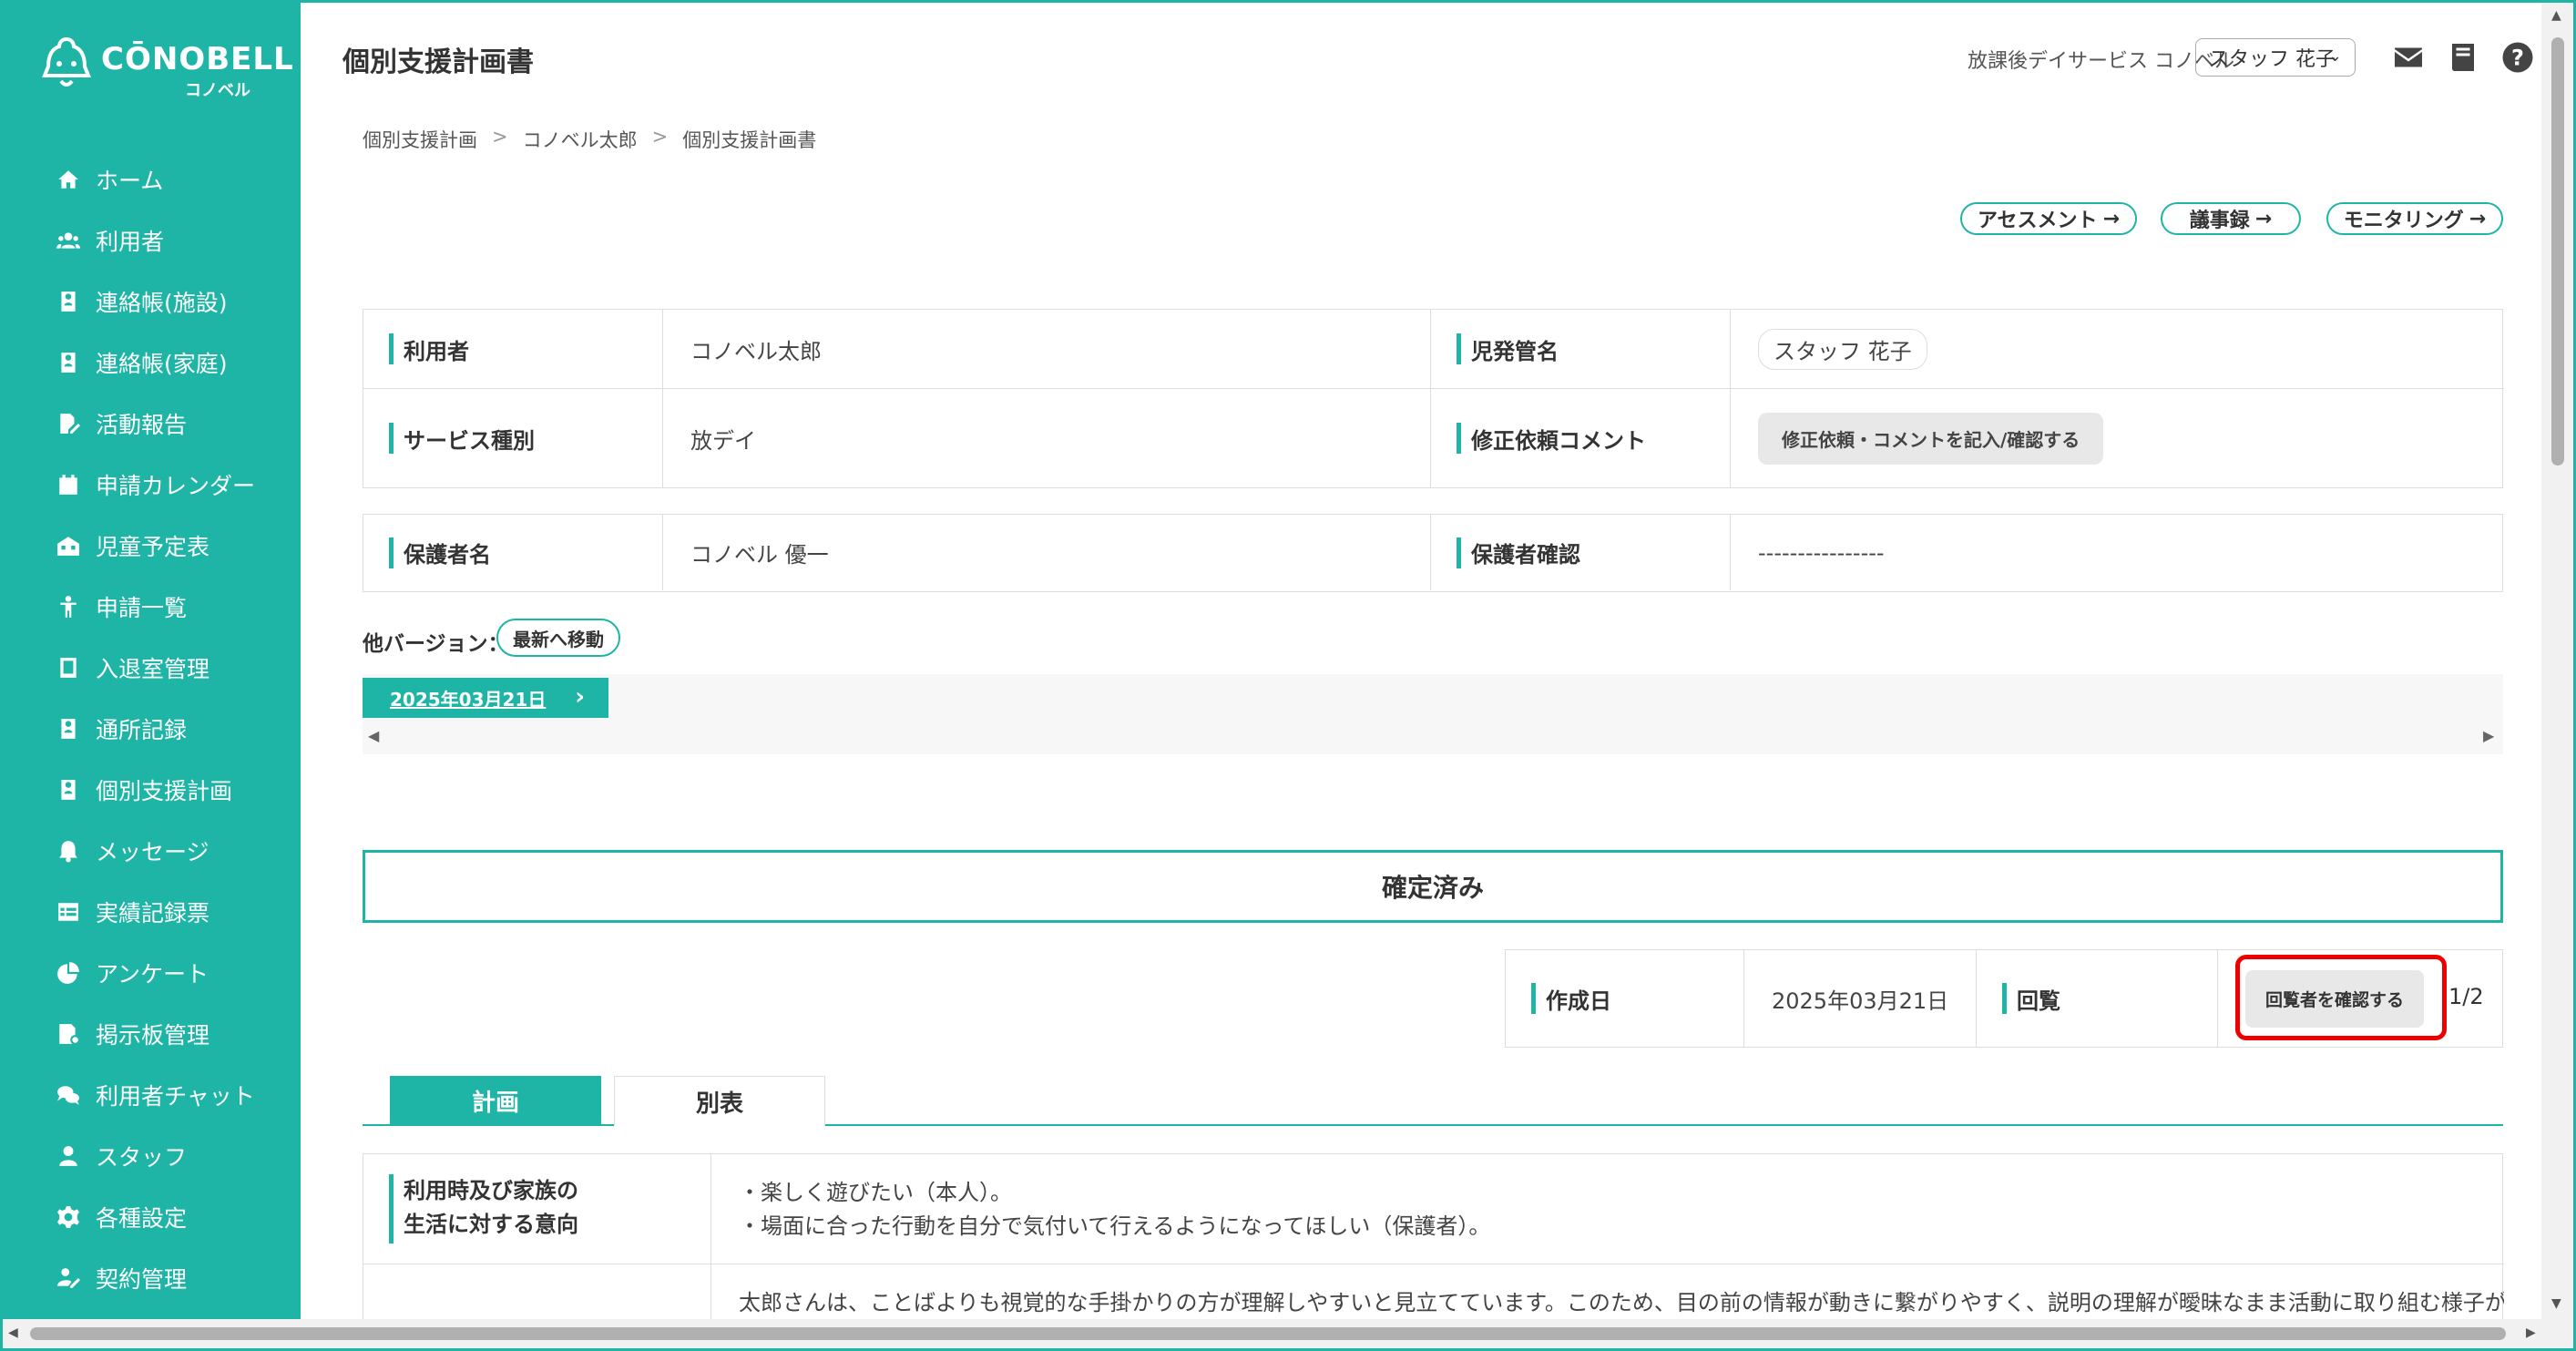 The width and height of the screenshot is (2576, 1351). What do you see at coordinates (420, 139) in the screenshot?
I see `breadcrumb-item: 個別支援計画` at bounding box center [420, 139].